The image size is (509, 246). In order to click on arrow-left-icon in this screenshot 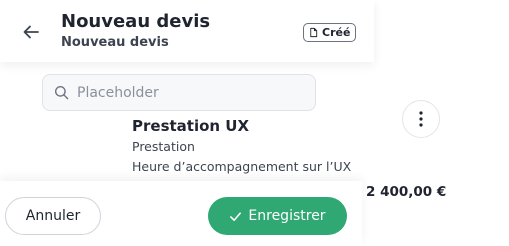, I will do `click(31, 32)`.